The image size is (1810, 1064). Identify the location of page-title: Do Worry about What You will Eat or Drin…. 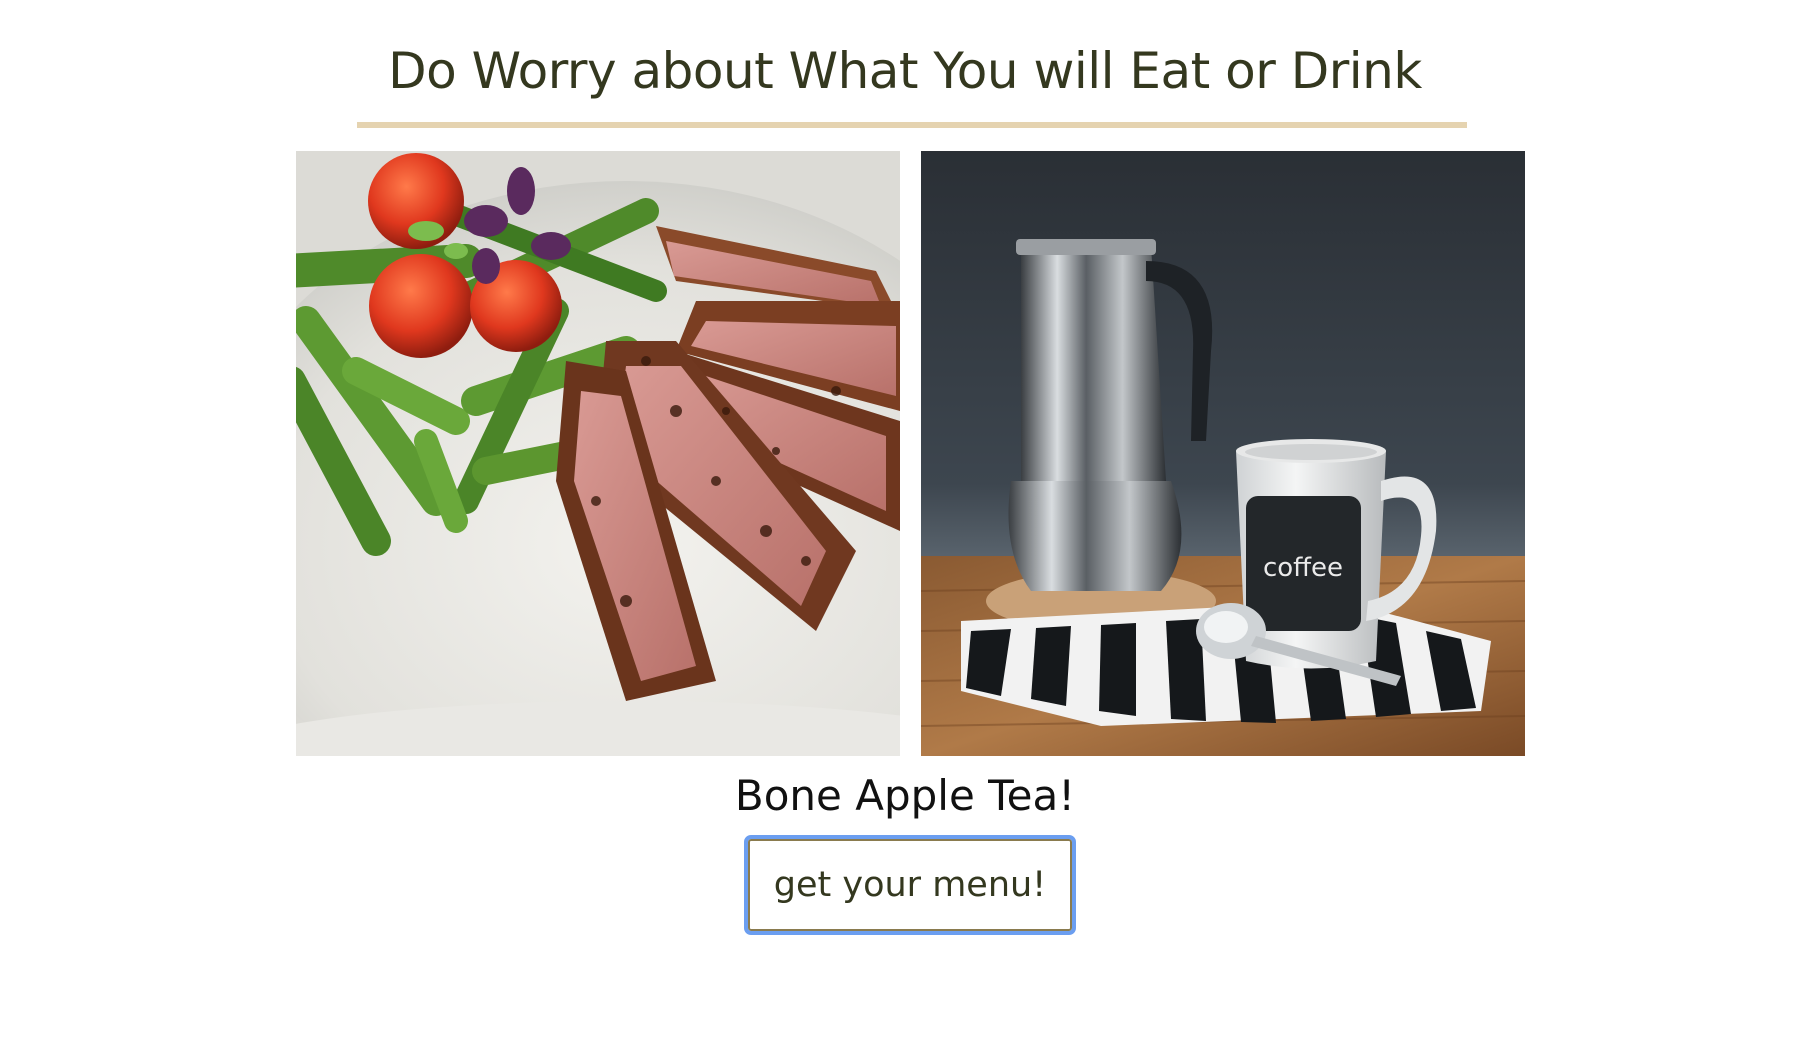
(905, 71).